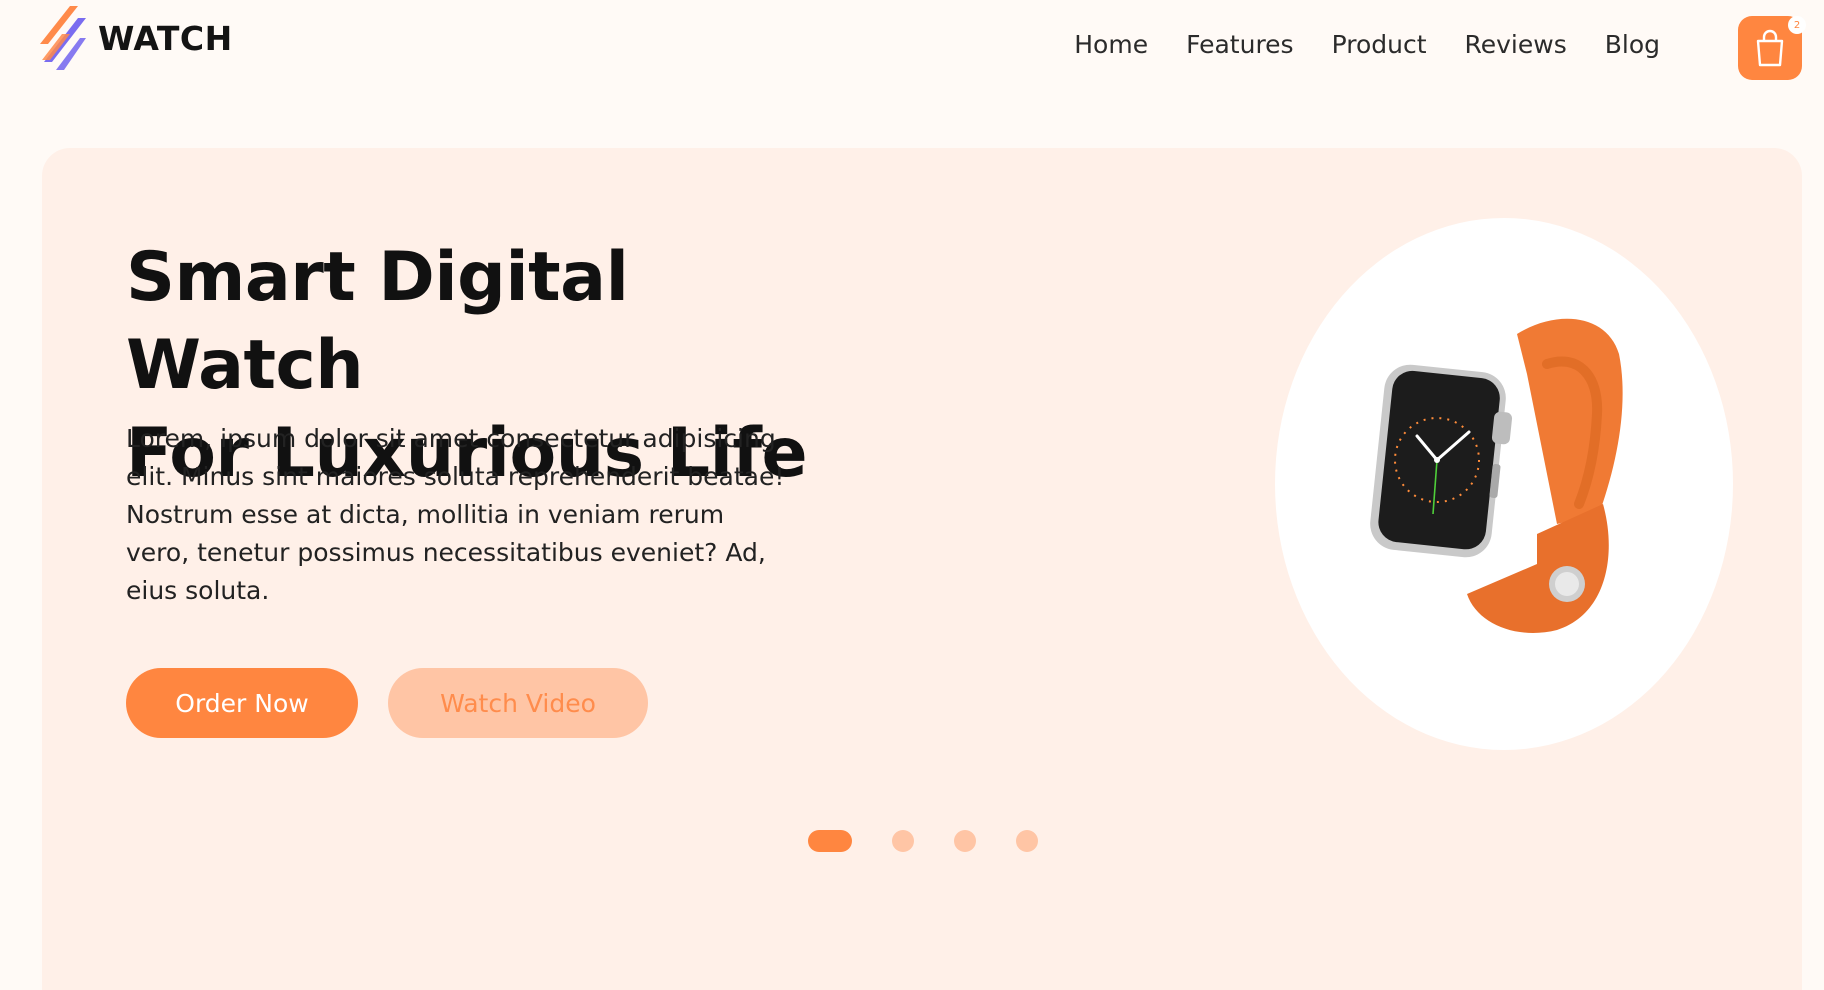 The height and width of the screenshot is (990, 1824). I want to click on cart-button: 2, so click(1772, 48).